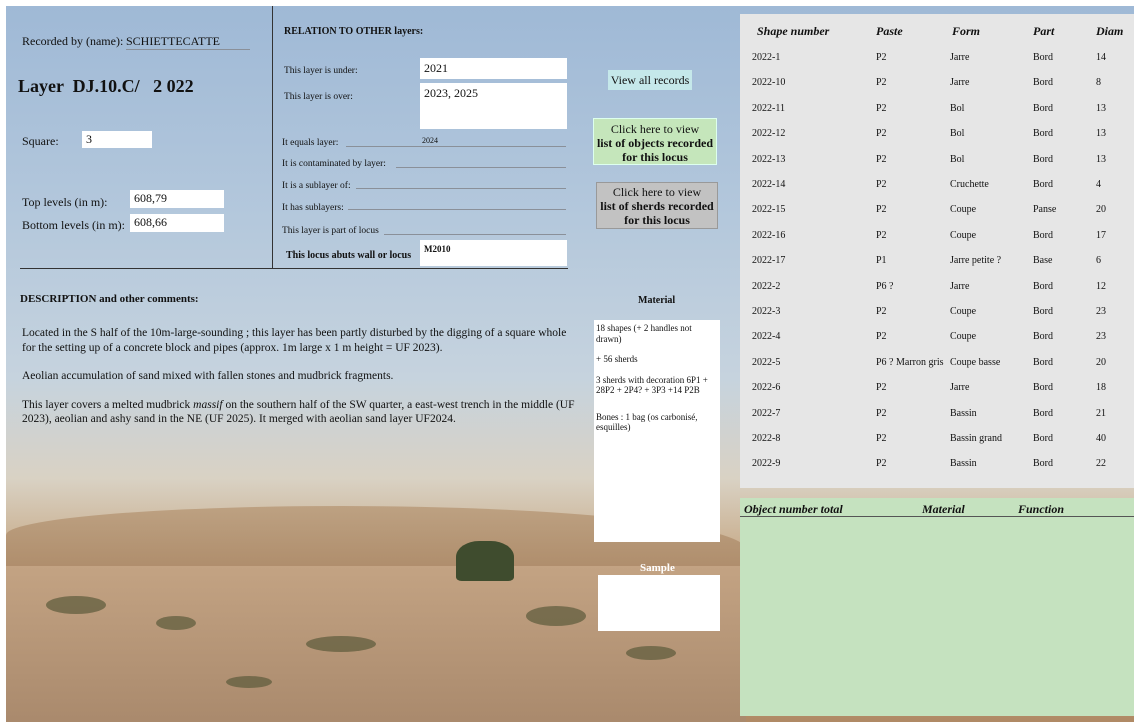 The height and width of the screenshot is (722, 1134). What do you see at coordinates (1098, 83) in the screenshot?
I see `table-cell: 8` at bounding box center [1098, 83].